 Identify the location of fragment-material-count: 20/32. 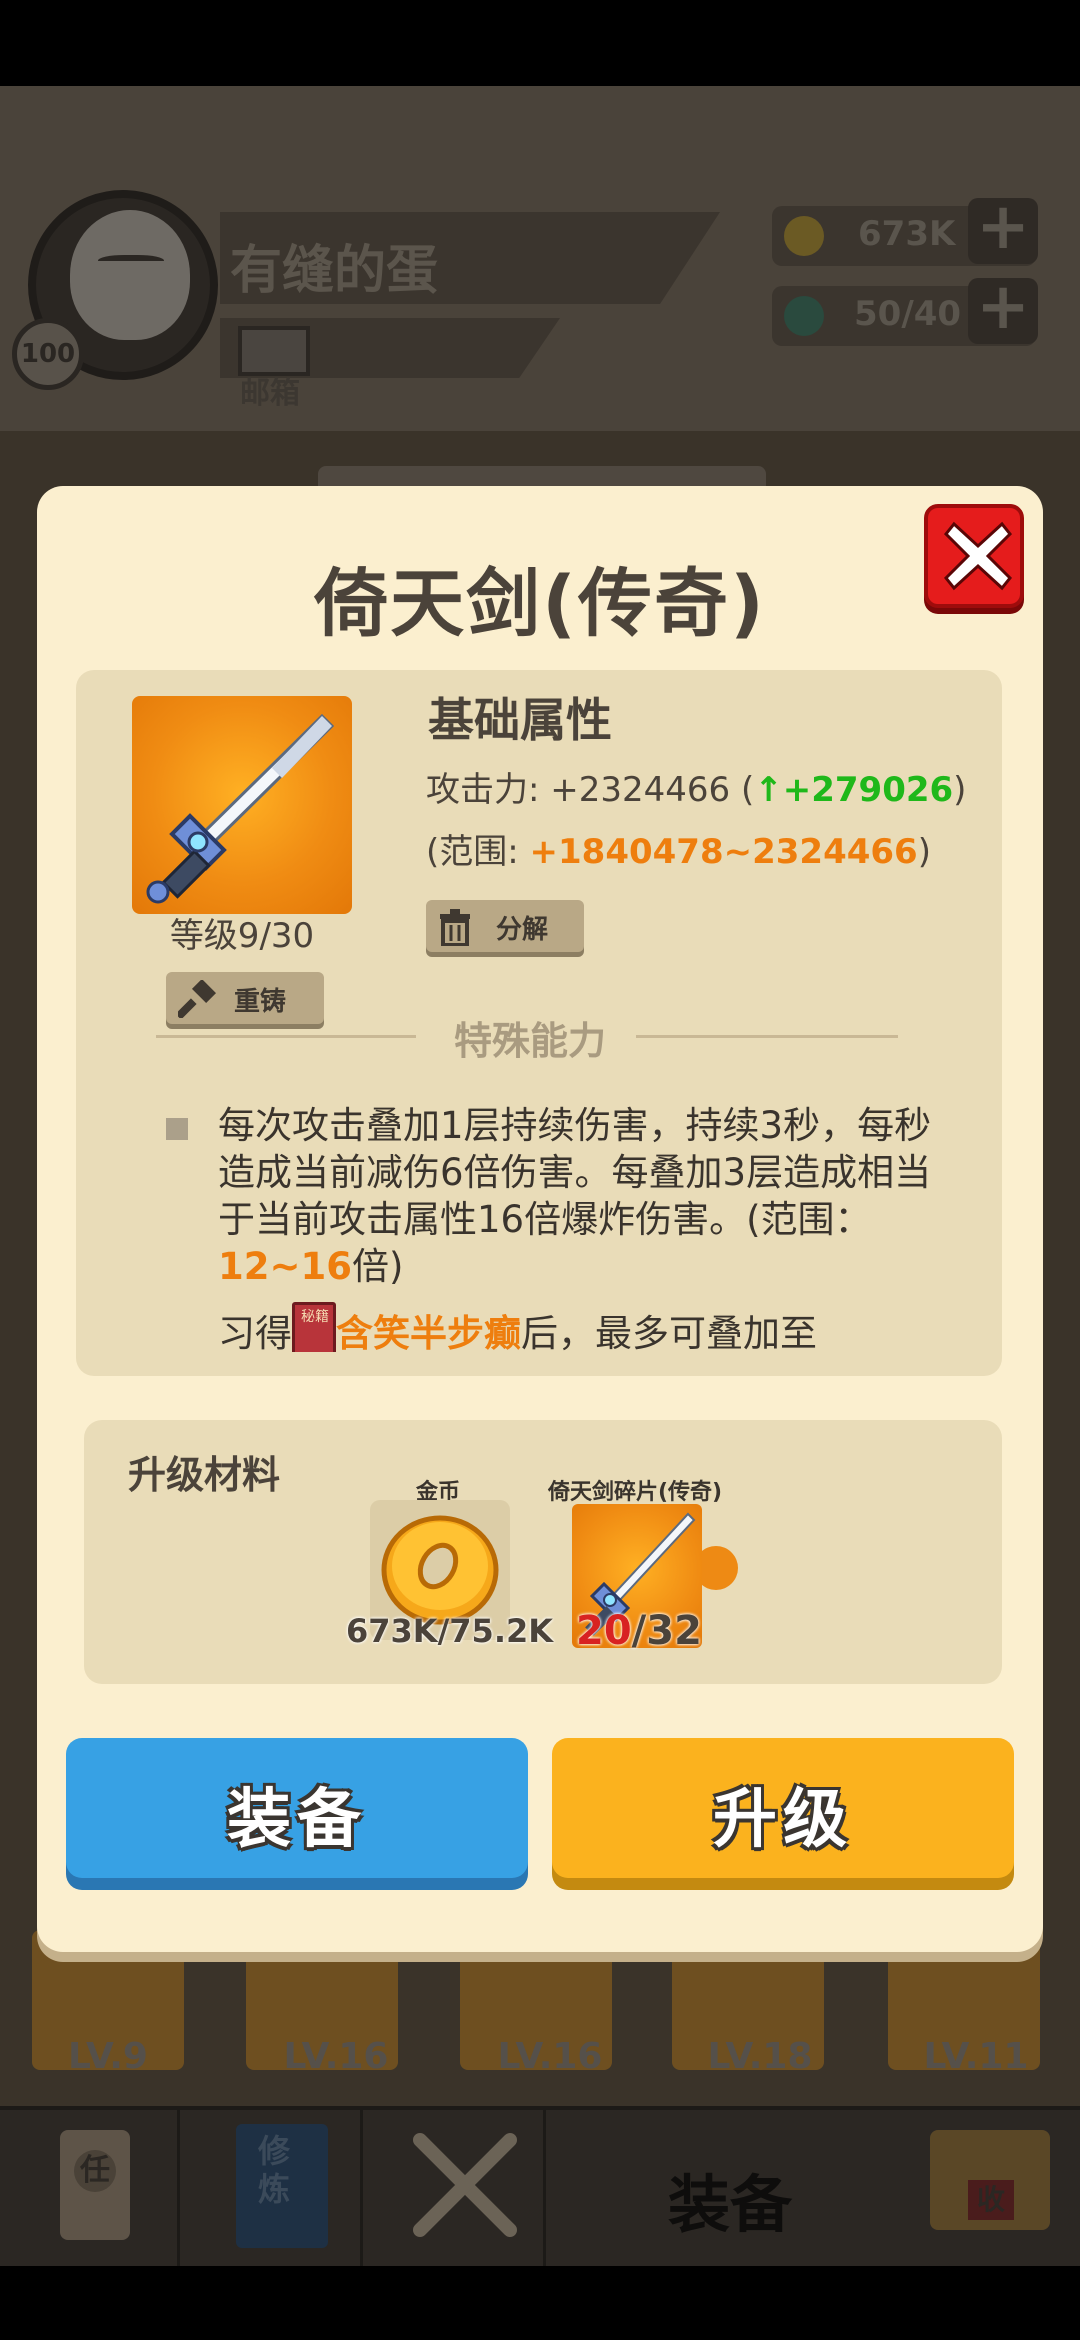
(639, 1631).